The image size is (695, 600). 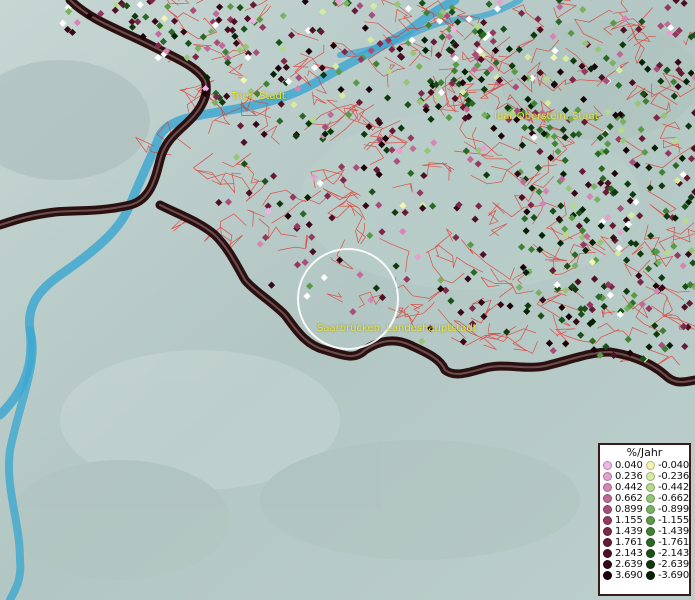 I want to click on legend-row: 2.639, so click(x=624, y=564).